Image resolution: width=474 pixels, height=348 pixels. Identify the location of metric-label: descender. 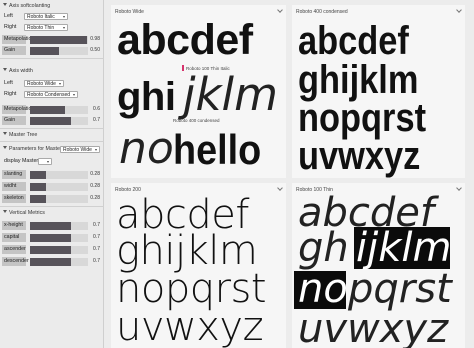
(15, 261).